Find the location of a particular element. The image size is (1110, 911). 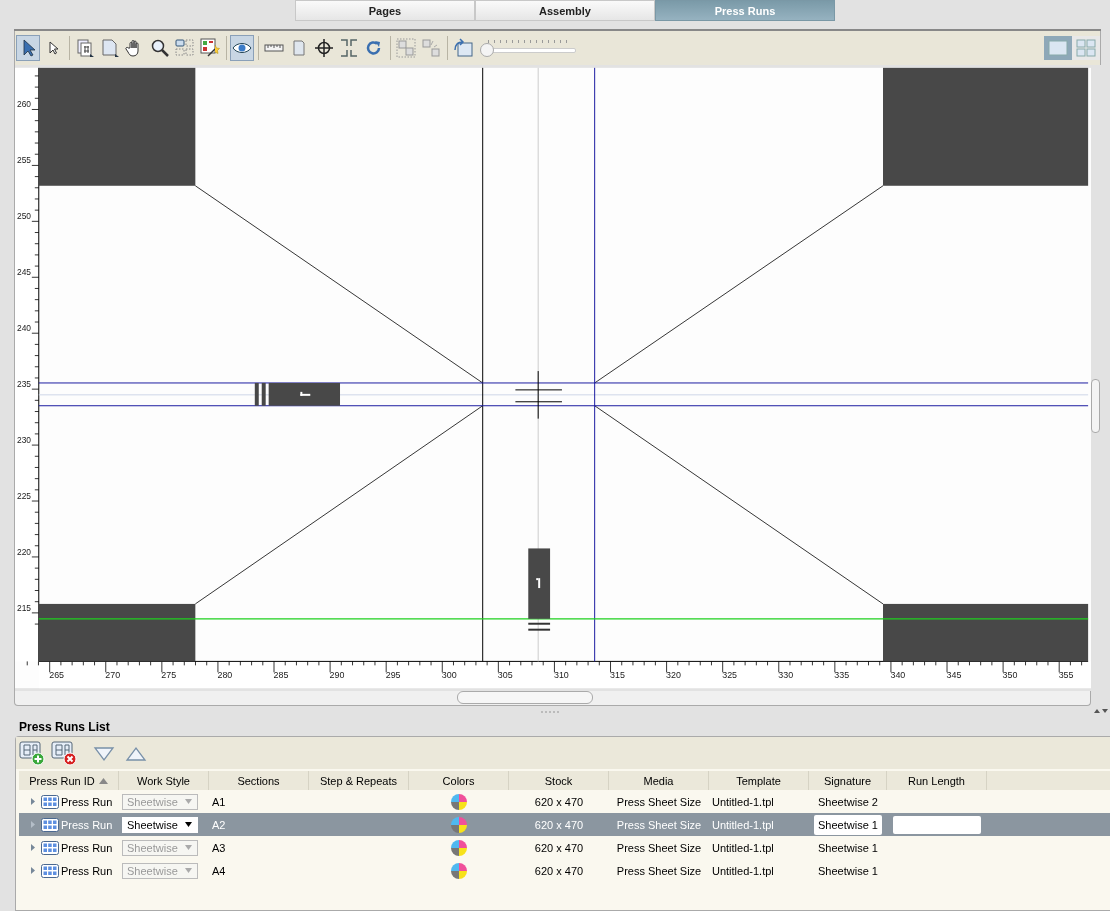

column-header: Template is located at coordinates (759, 780).